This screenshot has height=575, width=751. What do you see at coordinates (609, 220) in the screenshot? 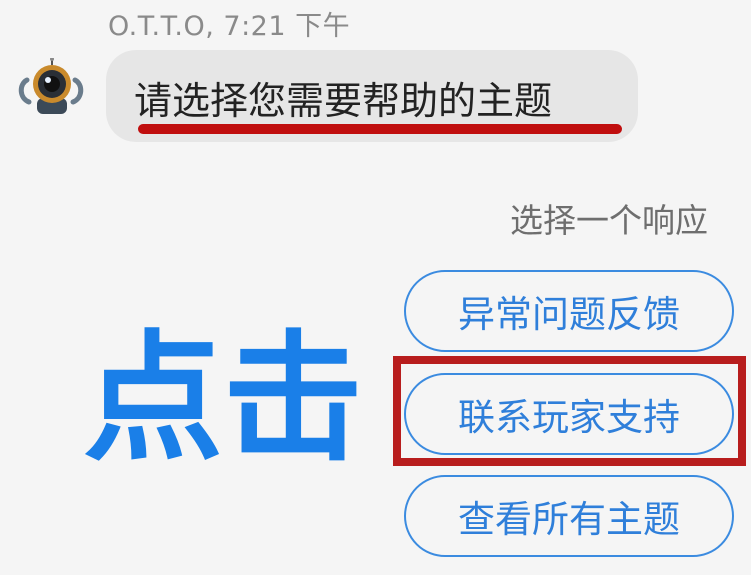
I see `response-prompt: 选择一个响应` at bounding box center [609, 220].